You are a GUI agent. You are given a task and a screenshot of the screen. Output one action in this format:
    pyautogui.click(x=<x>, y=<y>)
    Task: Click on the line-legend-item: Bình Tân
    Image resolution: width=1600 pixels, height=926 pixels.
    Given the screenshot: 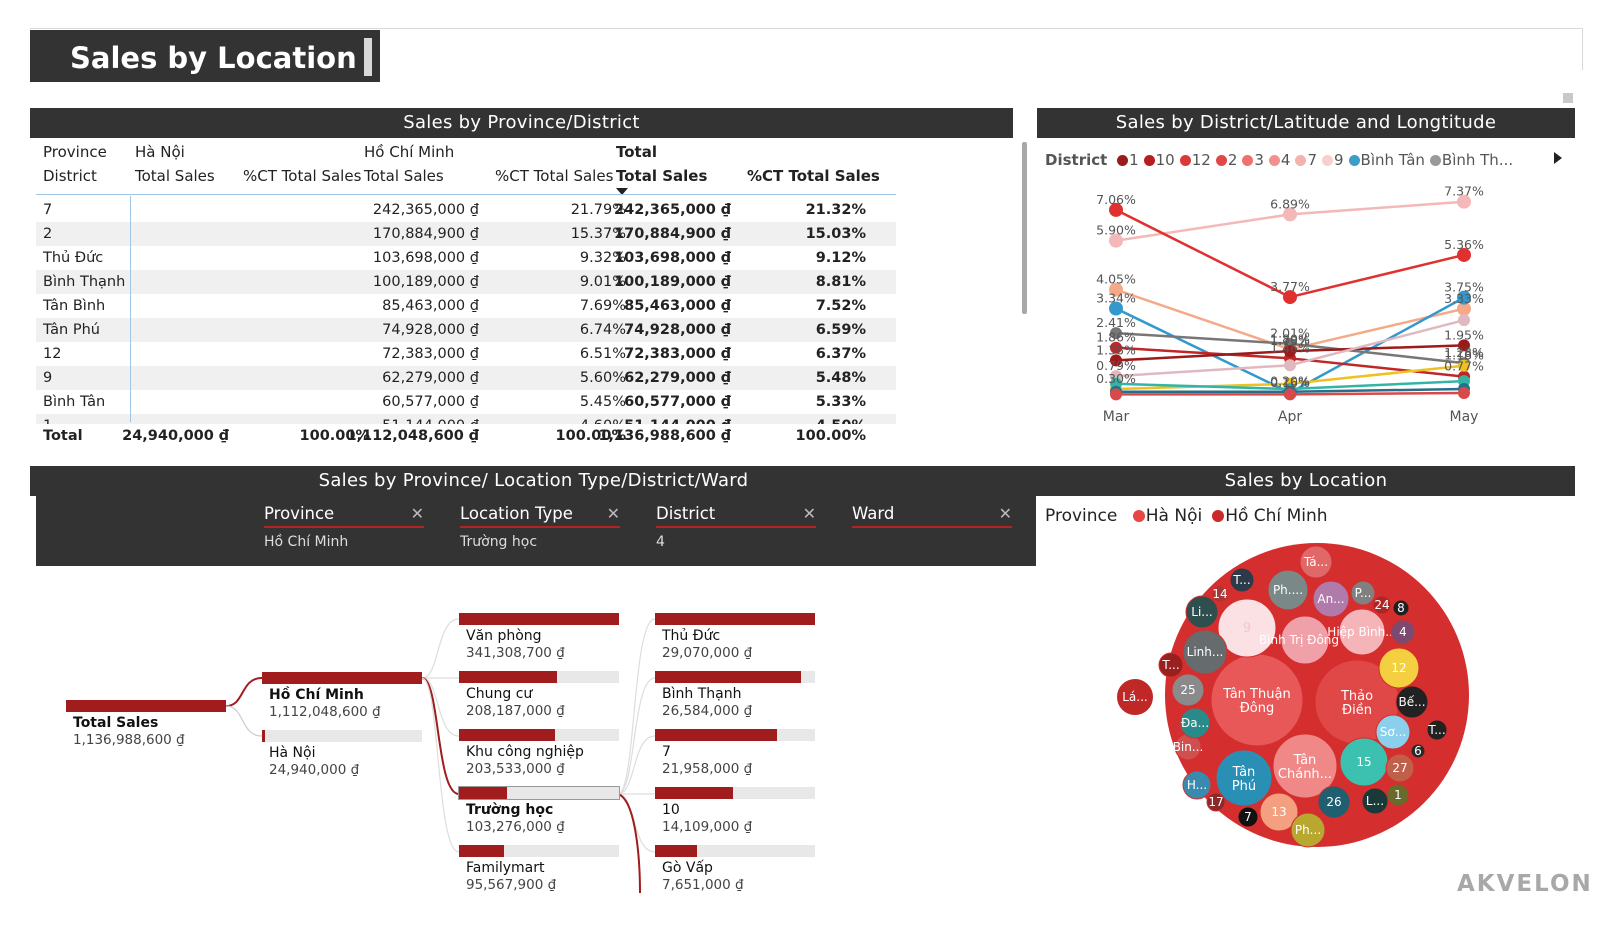 What is the action you would take?
    pyautogui.click(x=1384, y=160)
    